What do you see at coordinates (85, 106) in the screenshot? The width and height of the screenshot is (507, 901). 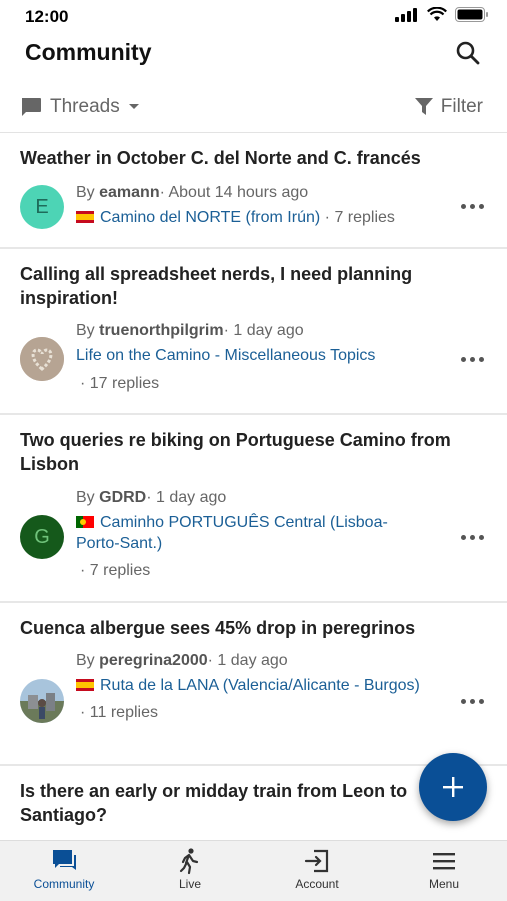 I see `threads-label: Threads` at bounding box center [85, 106].